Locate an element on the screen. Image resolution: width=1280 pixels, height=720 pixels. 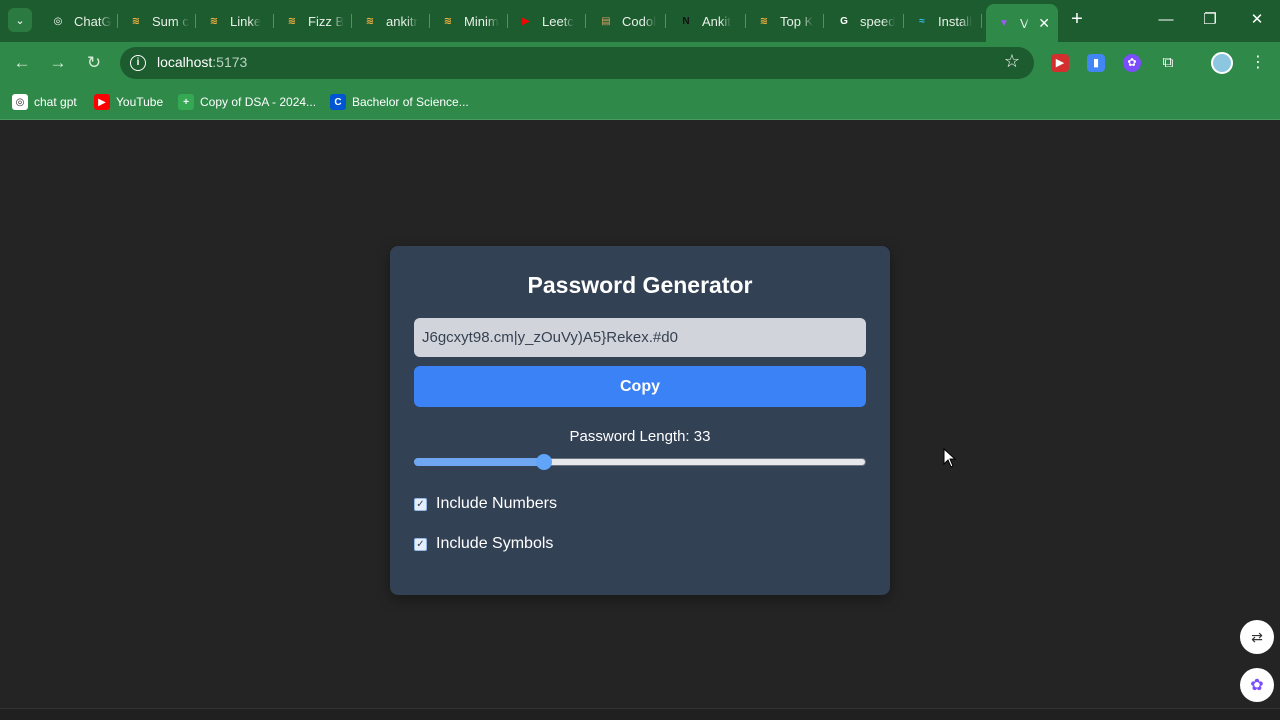
tab-6: ▶ Leetc is located at coordinates (547, 21).